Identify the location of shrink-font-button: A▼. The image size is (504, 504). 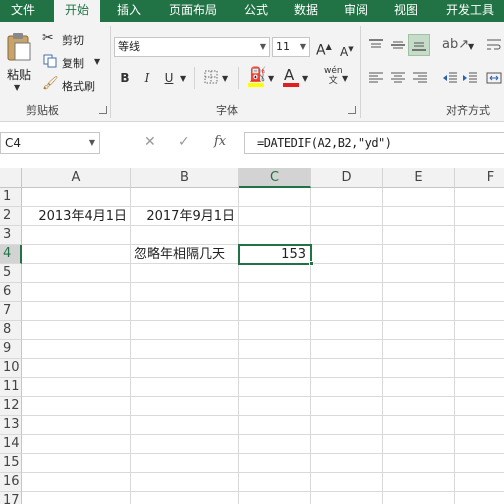
(347, 50).